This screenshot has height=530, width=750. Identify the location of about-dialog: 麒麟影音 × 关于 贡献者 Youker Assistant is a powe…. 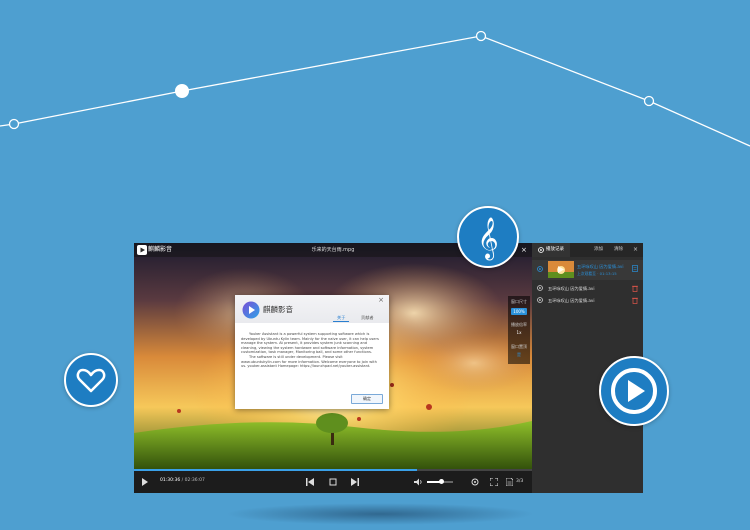
(312, 352).